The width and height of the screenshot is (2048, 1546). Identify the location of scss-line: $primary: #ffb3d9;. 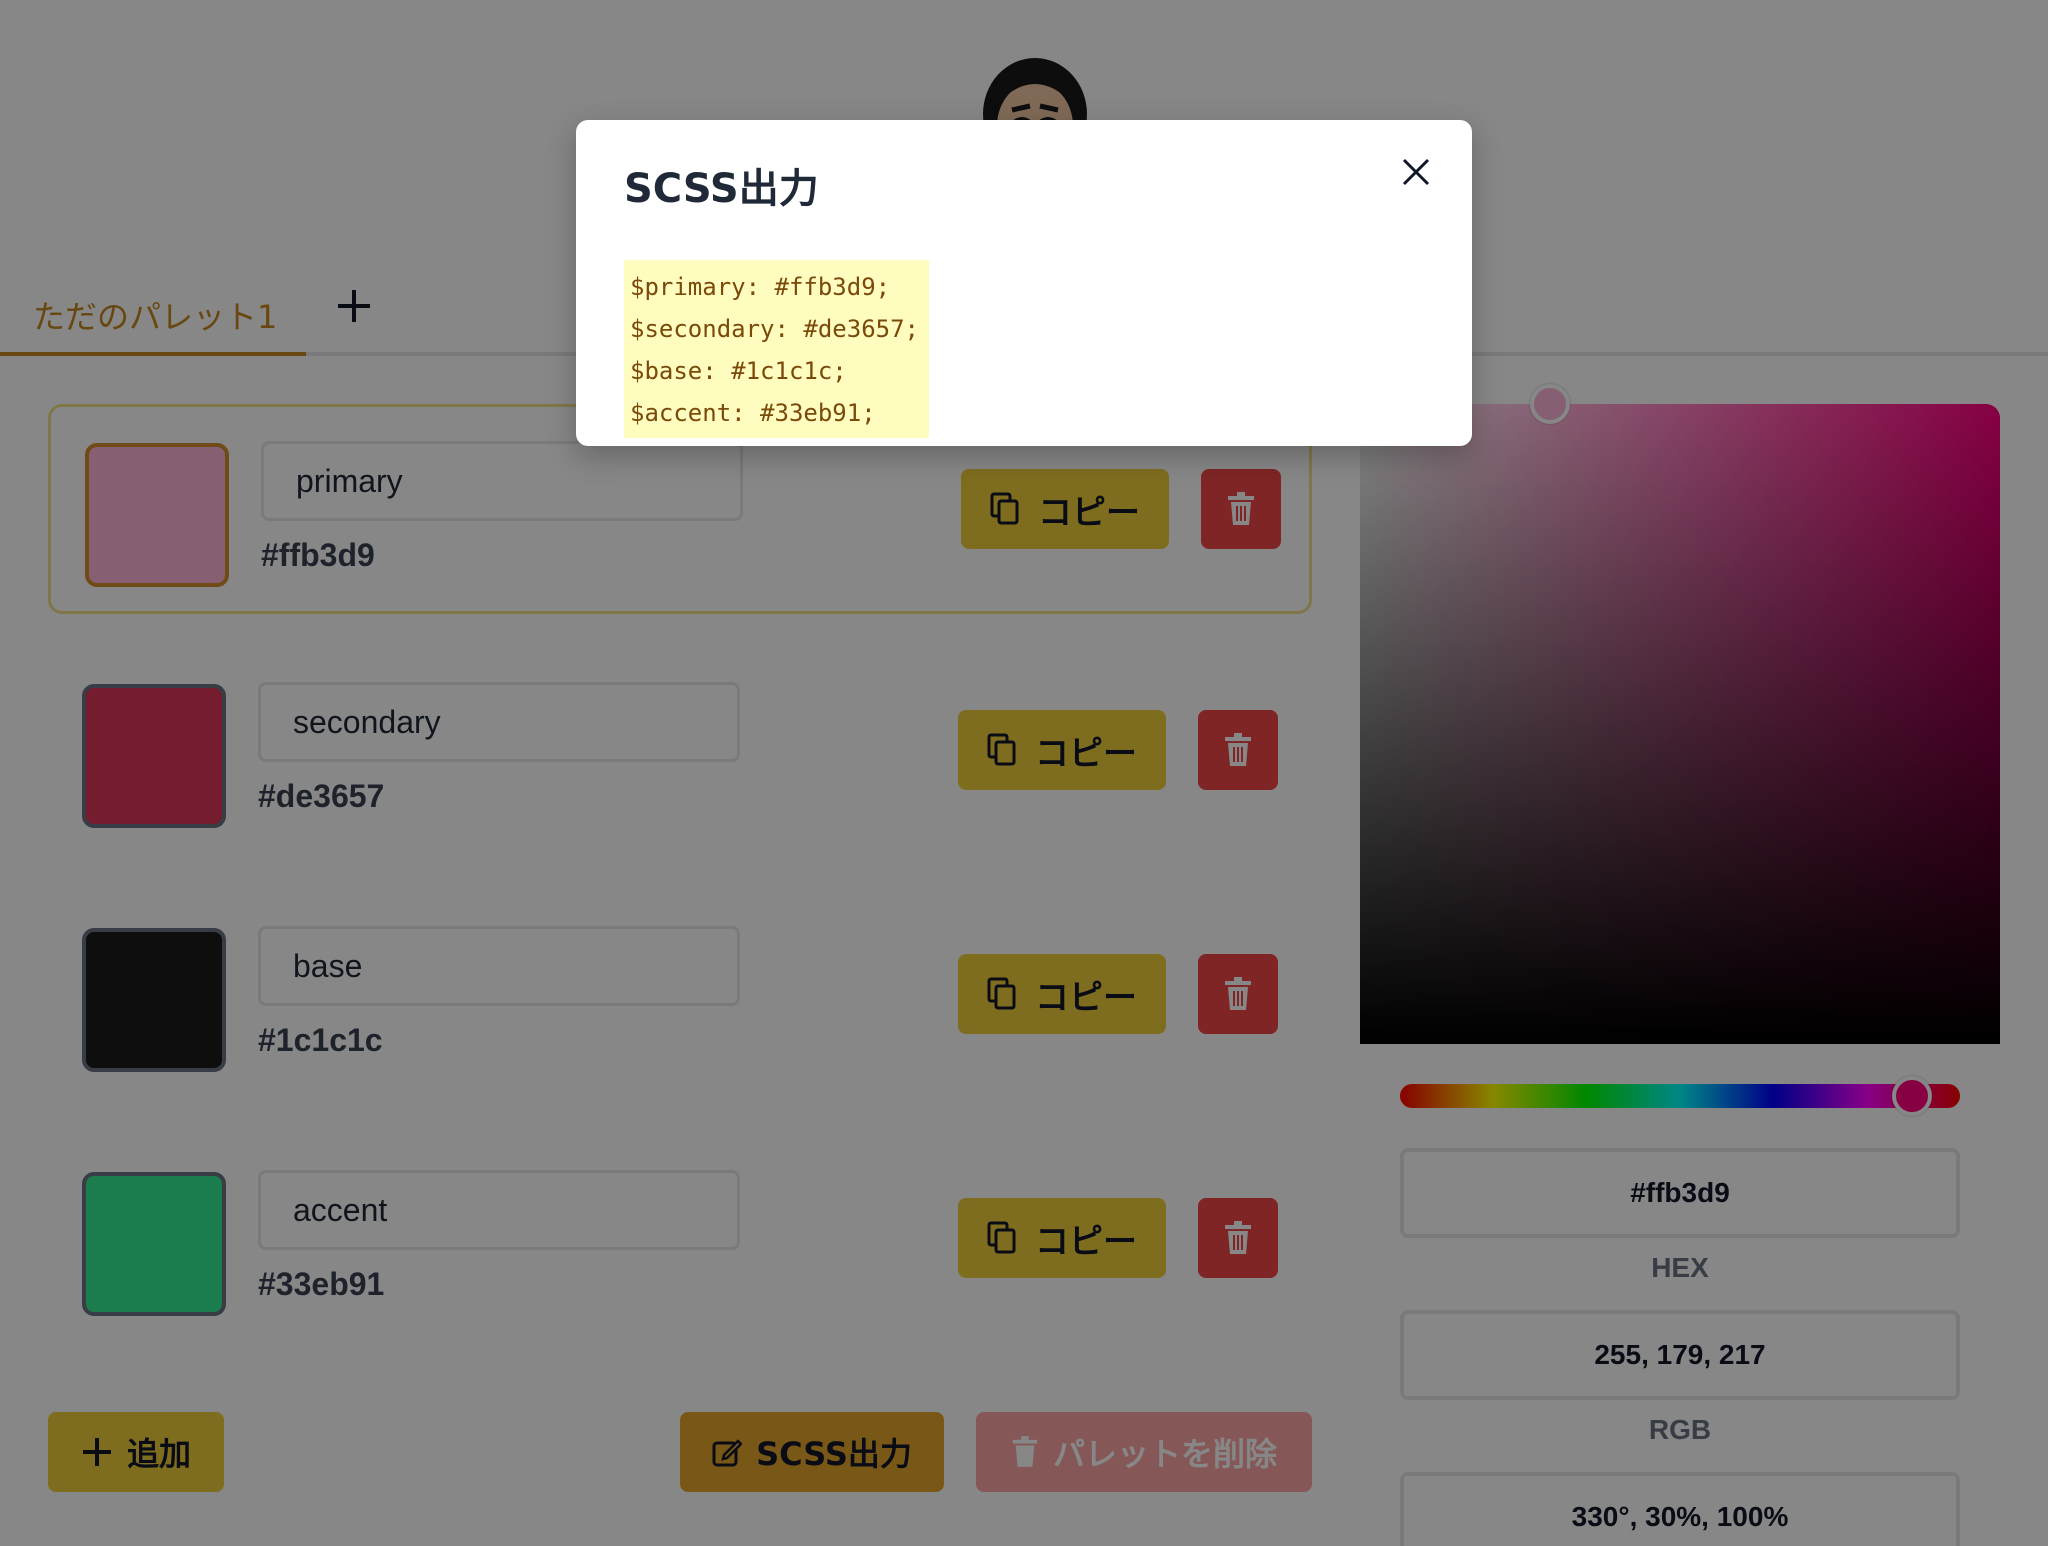
(760, 287).